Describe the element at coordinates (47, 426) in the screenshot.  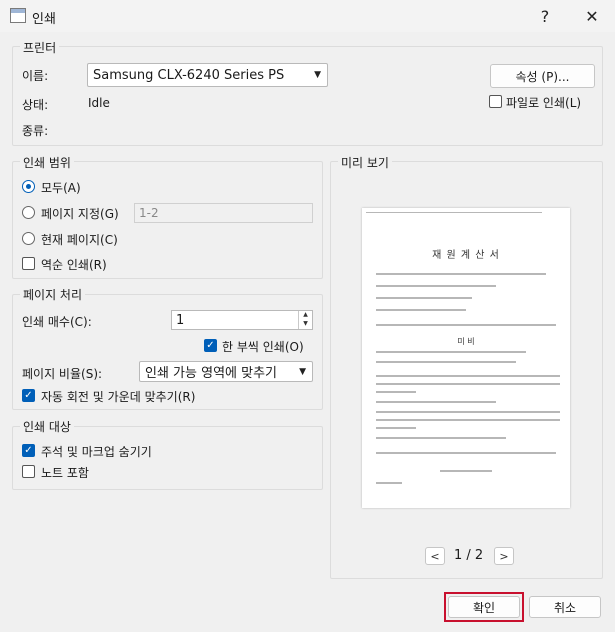
I see `print-target-title: 인쇄 대상` at that location.